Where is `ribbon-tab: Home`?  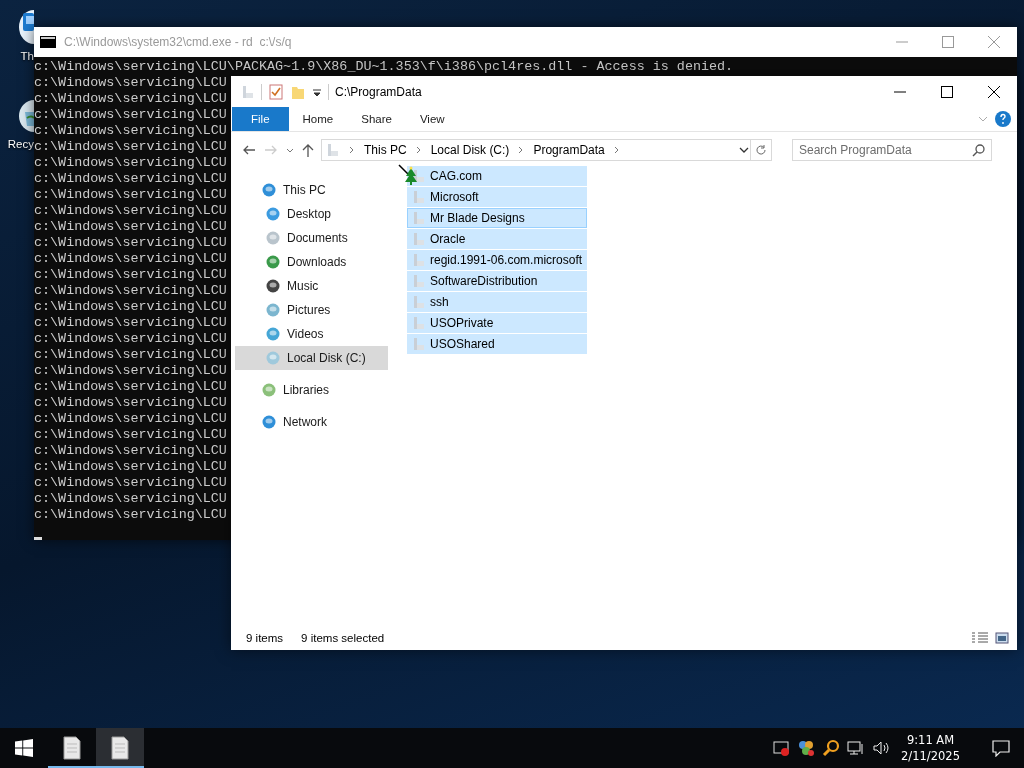 ribbon-tab: Home is located at coordinates (318, 119).